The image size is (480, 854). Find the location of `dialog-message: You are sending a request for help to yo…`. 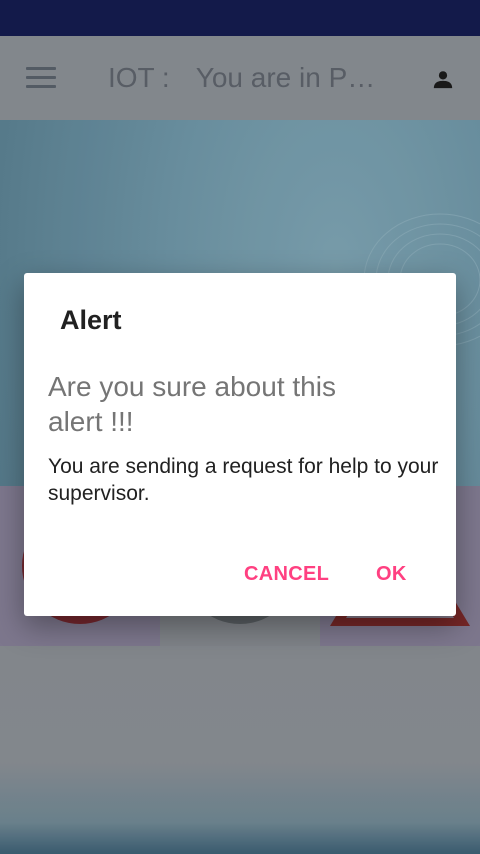

dialog-message: You are sending a request for help to yo… is located at coordinates (243, 480).